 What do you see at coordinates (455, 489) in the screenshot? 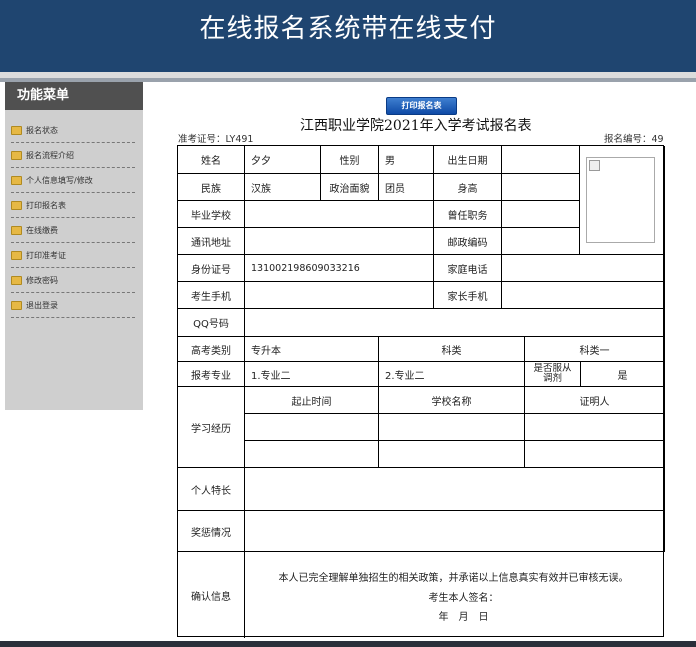
I see `value-specialty` at bounding box center [455, 489].